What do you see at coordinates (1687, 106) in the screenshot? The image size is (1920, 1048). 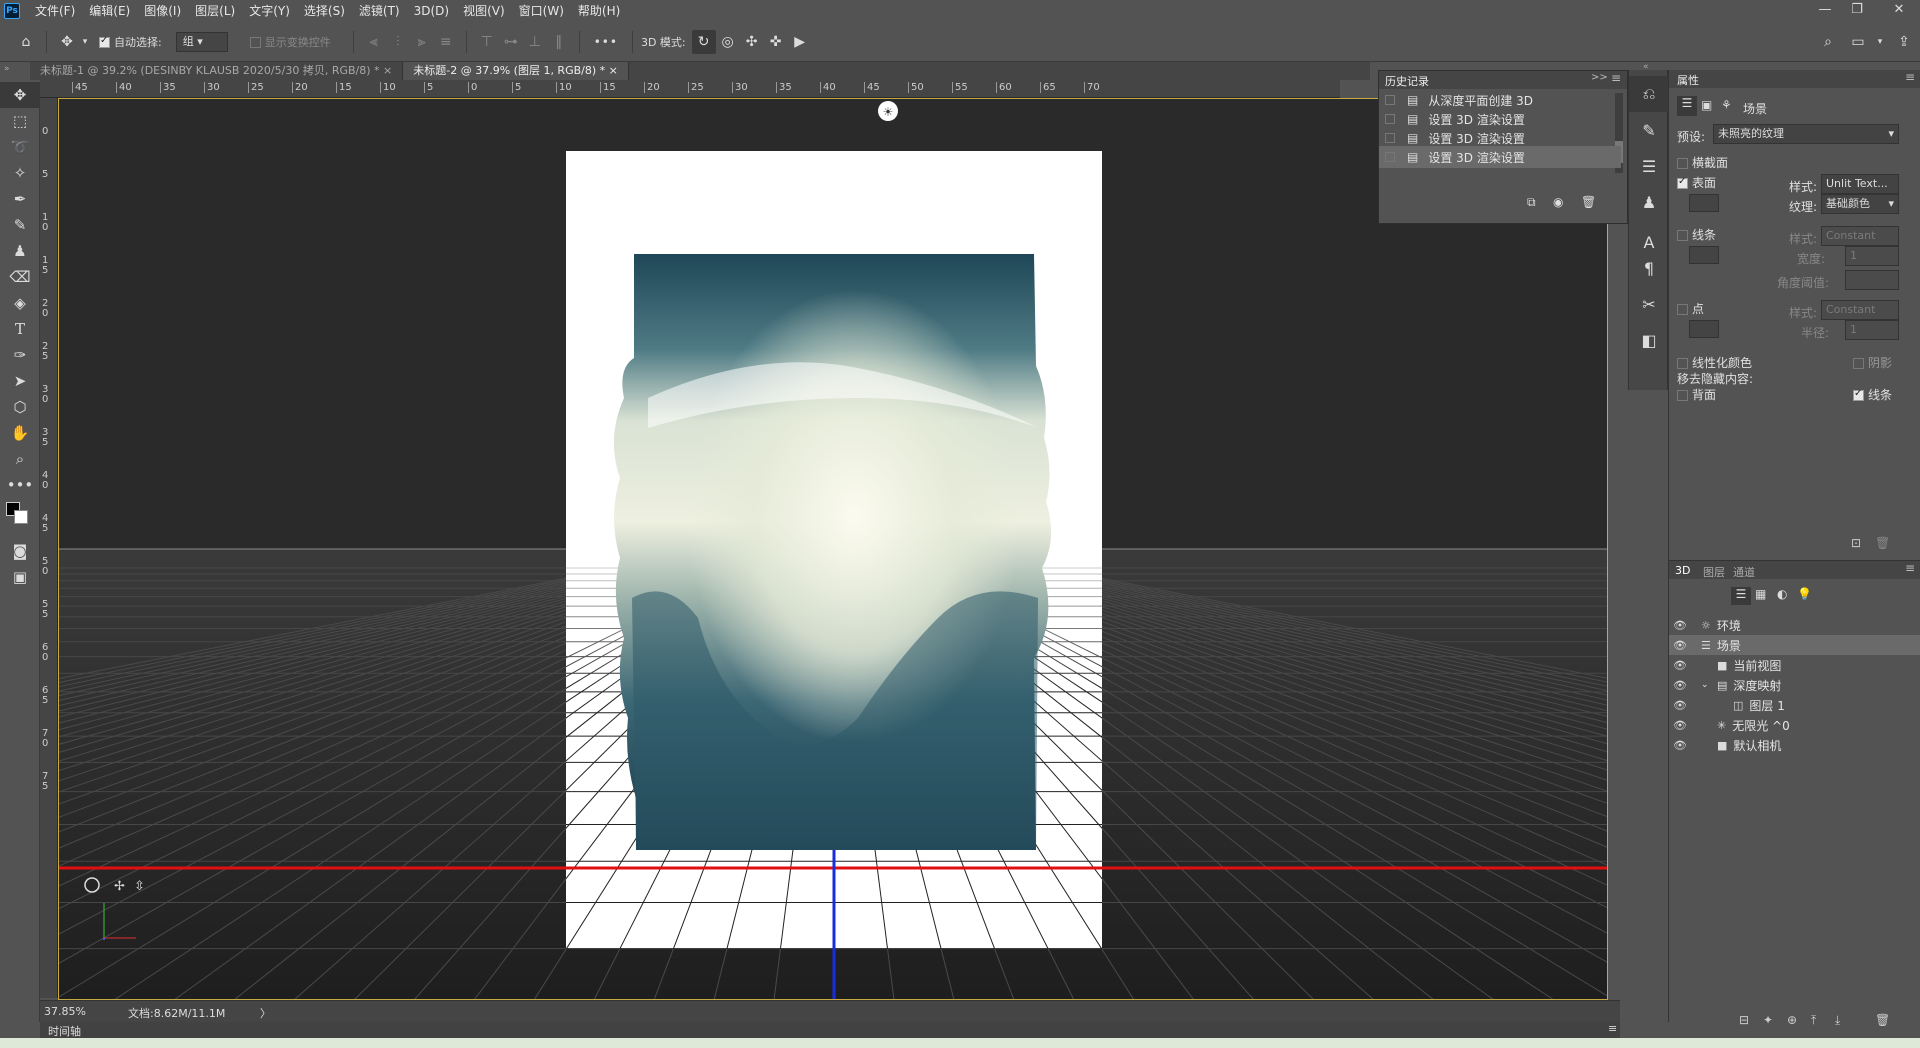 I see `scene-tab-icon: ☰` at bounding box center [1687, 106].